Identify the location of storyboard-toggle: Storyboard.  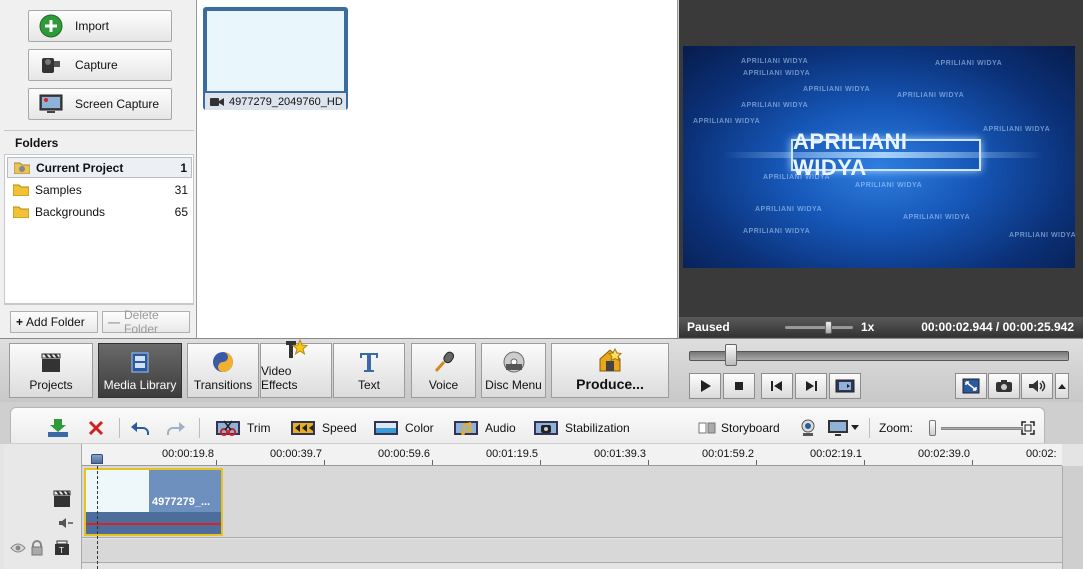
(738, 428).